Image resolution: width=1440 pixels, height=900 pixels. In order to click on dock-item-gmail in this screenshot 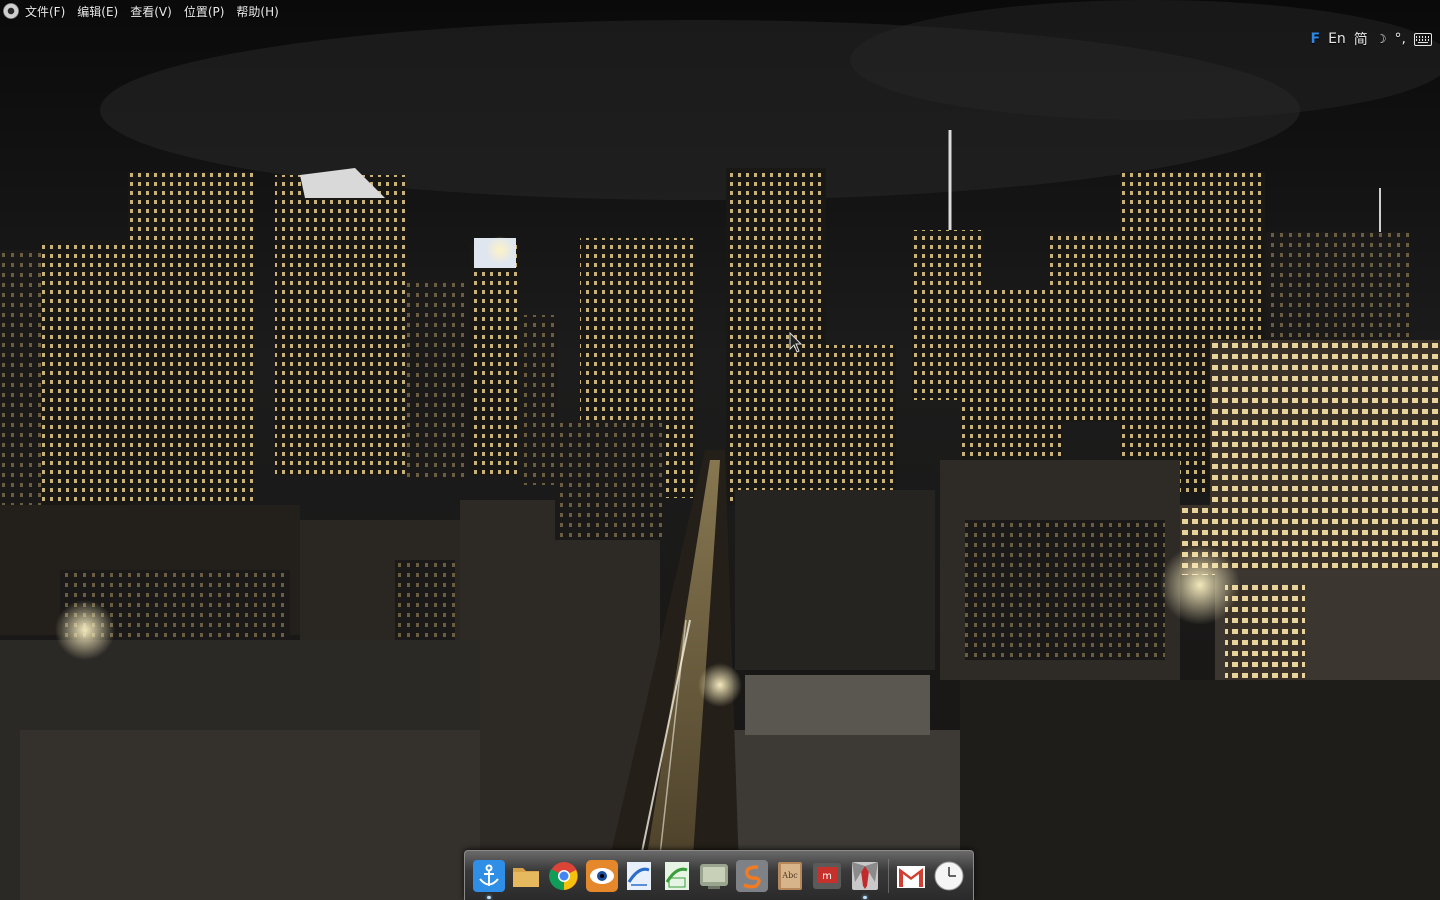, I will do `click(912, 876)`.